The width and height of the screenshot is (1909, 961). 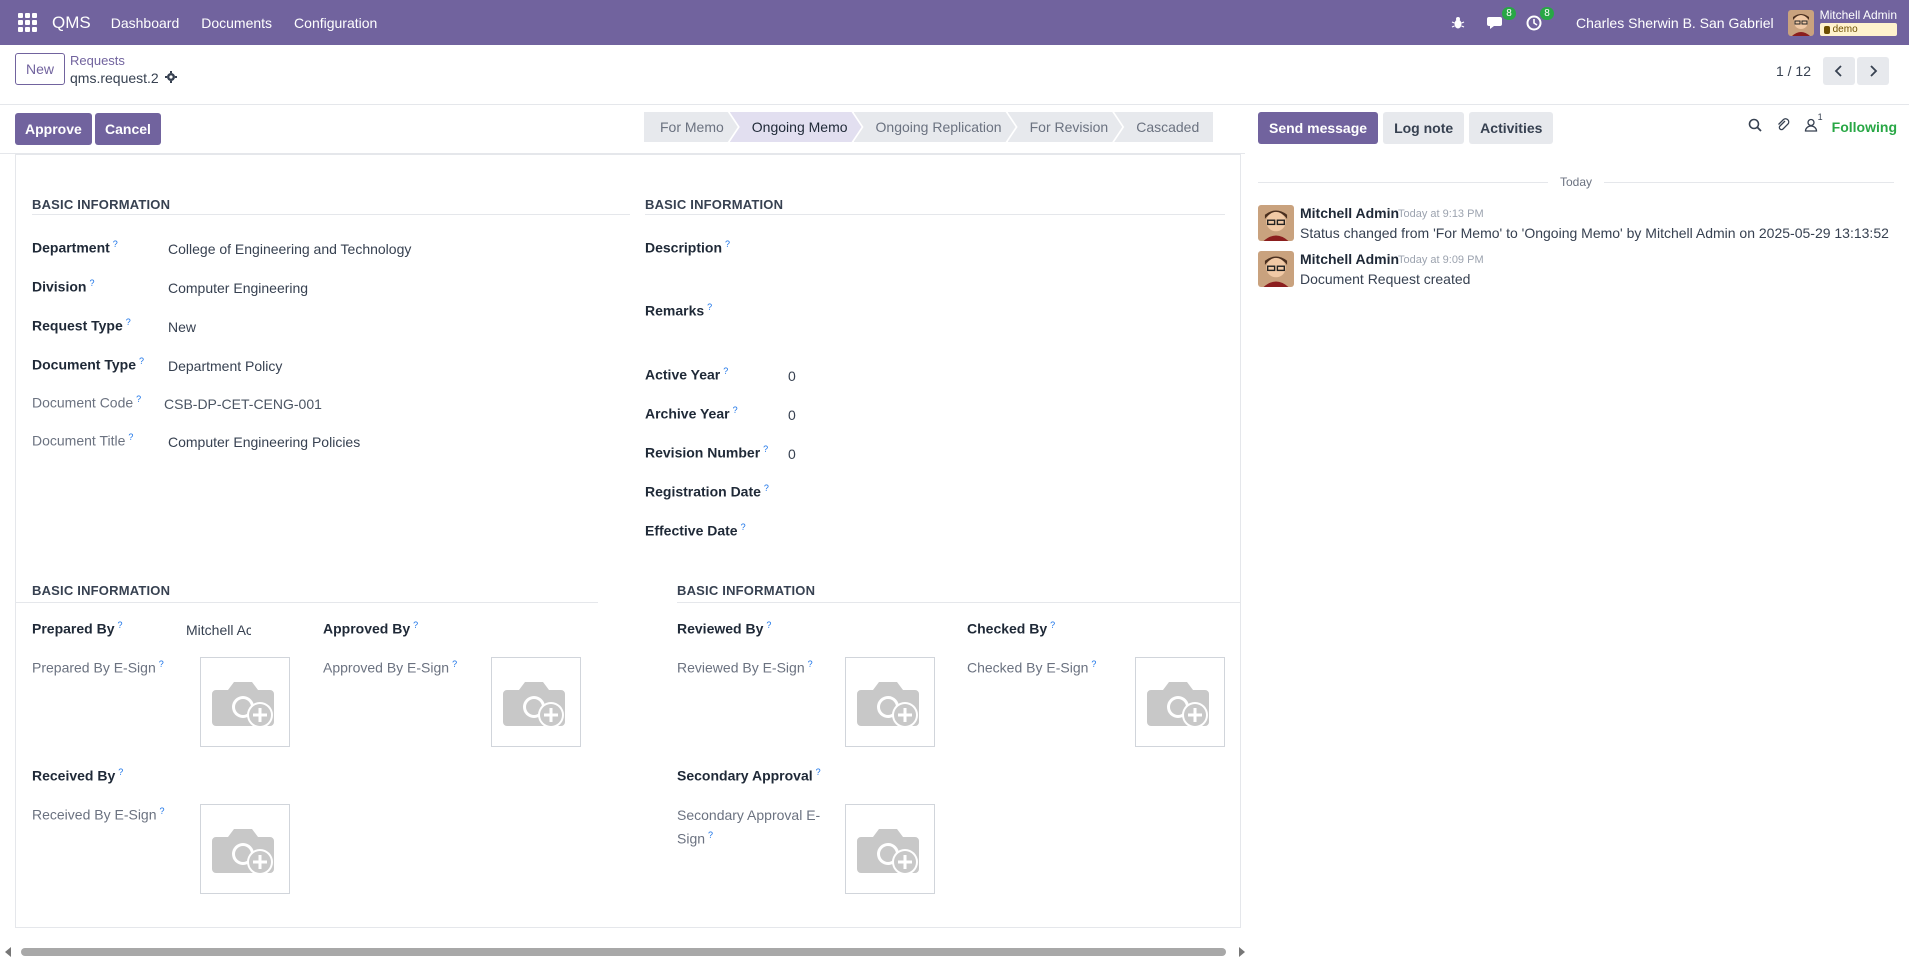 What do you see at coordinates (1783, 126) in the screenshot?
I see `paperclip-icon` at bounding box center [1783, 126].